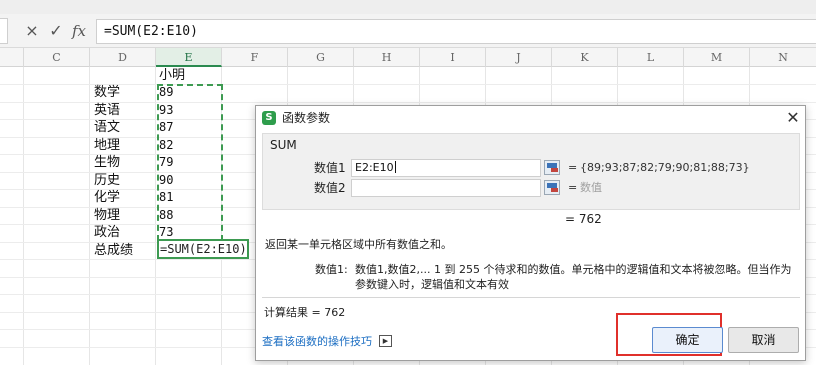 The image size is (816, 365). I want to click on function-total-value: = 762, so click(583, 219).